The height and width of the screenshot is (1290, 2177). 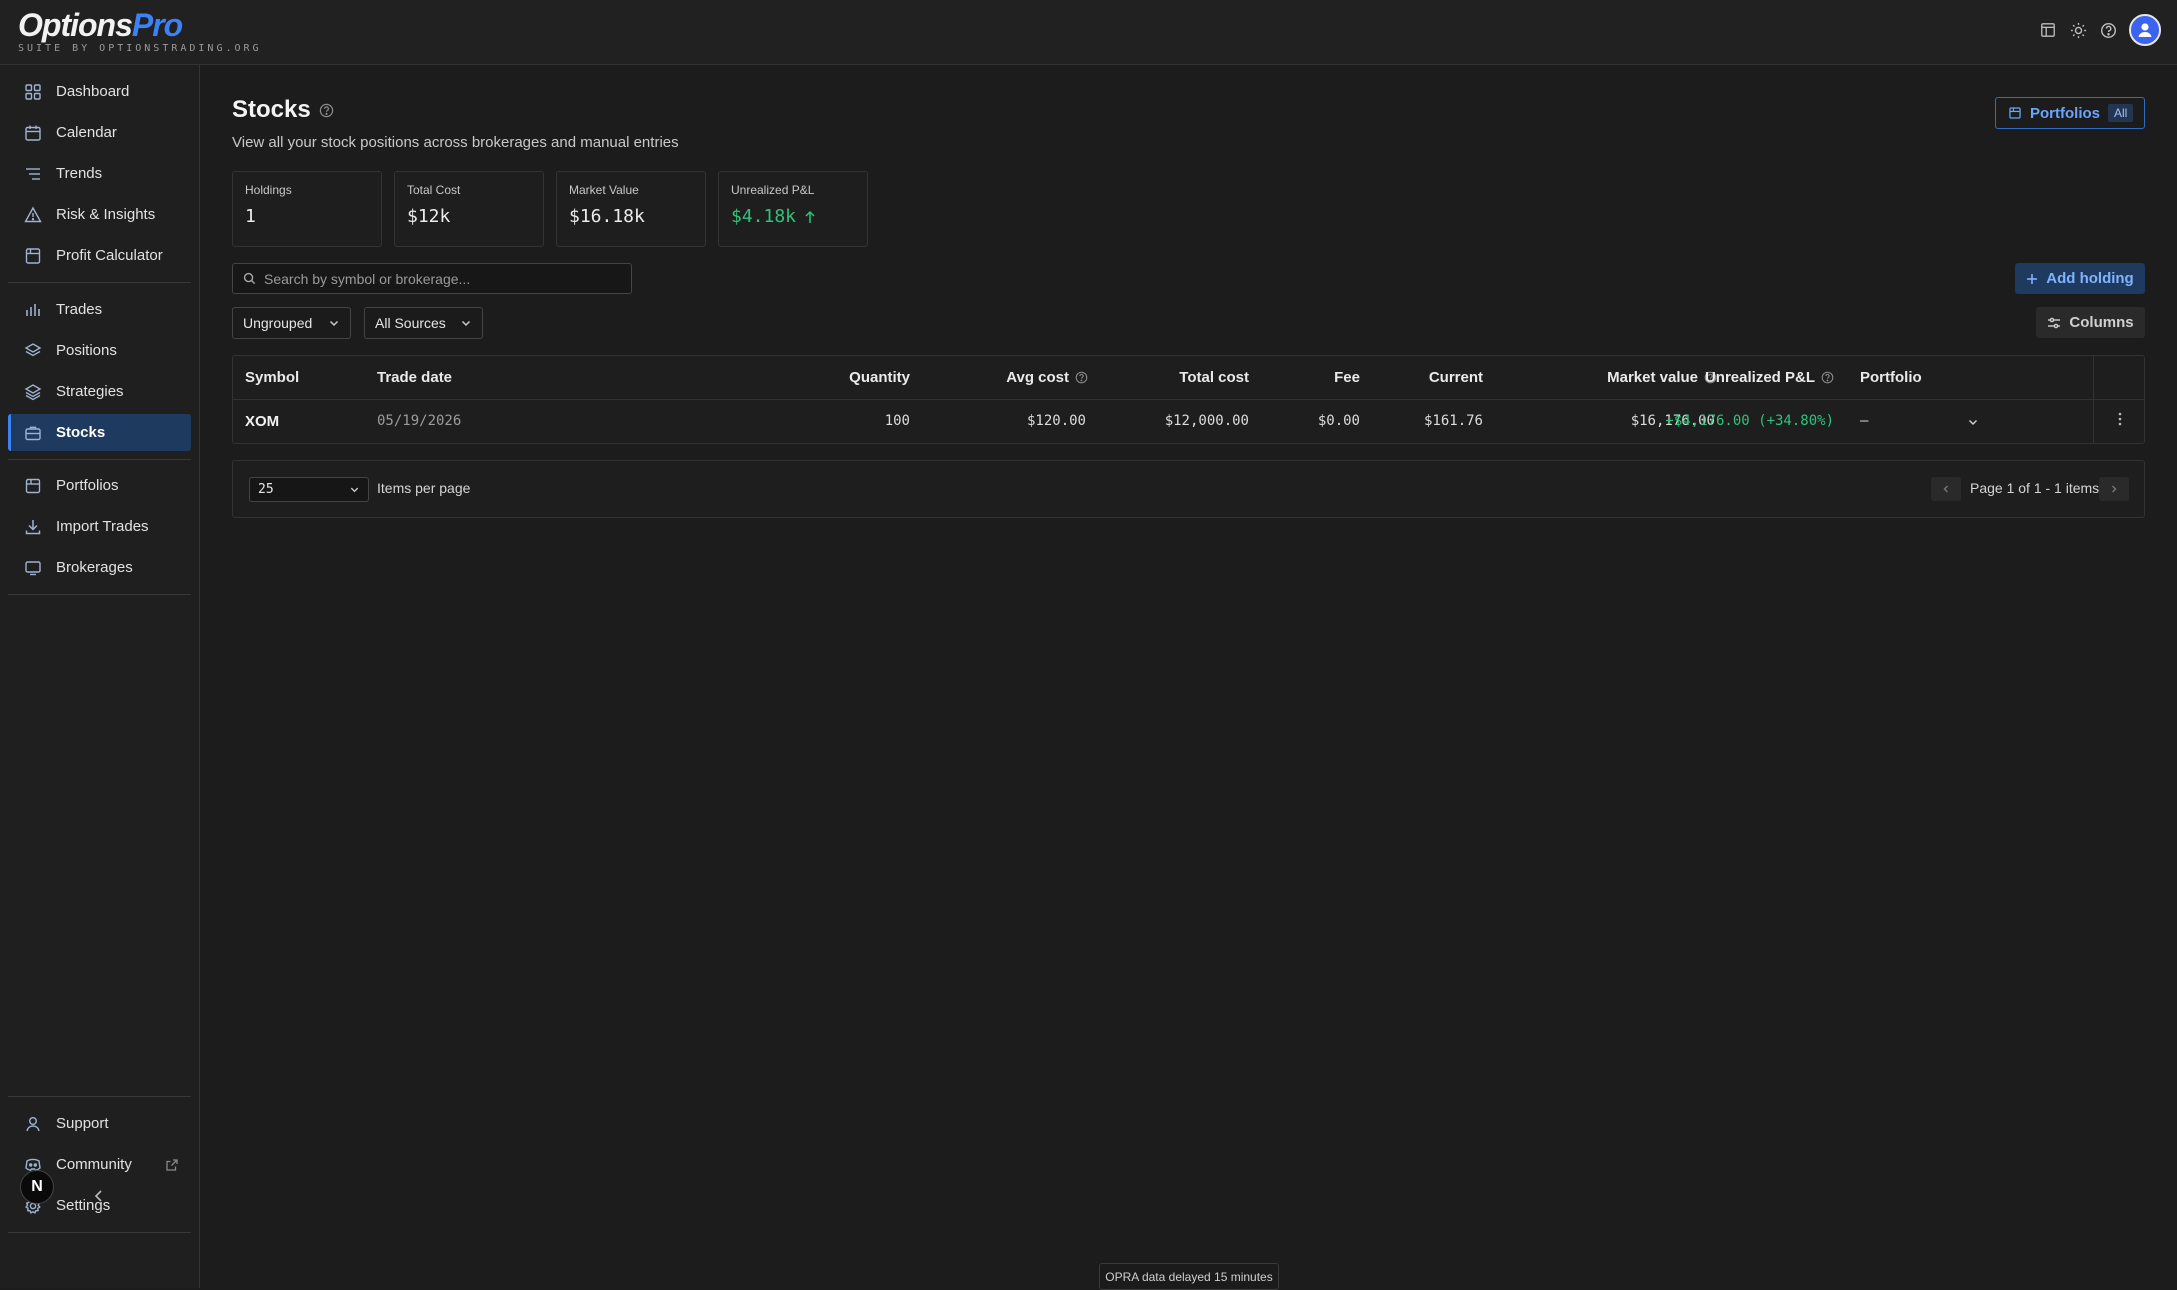 I want to click on folder-icon, so click(x=2015, y=113).